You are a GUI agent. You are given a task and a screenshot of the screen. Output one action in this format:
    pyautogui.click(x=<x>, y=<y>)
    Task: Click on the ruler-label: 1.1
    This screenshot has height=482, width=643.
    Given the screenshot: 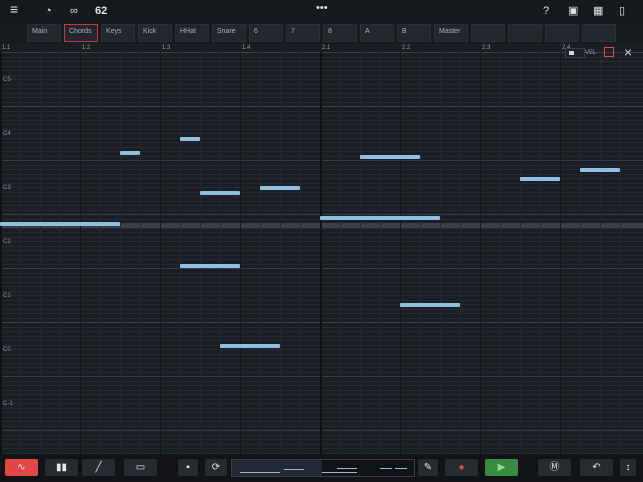 What is the action you would take?
    pyautogui.click(x=6, y=48)
    